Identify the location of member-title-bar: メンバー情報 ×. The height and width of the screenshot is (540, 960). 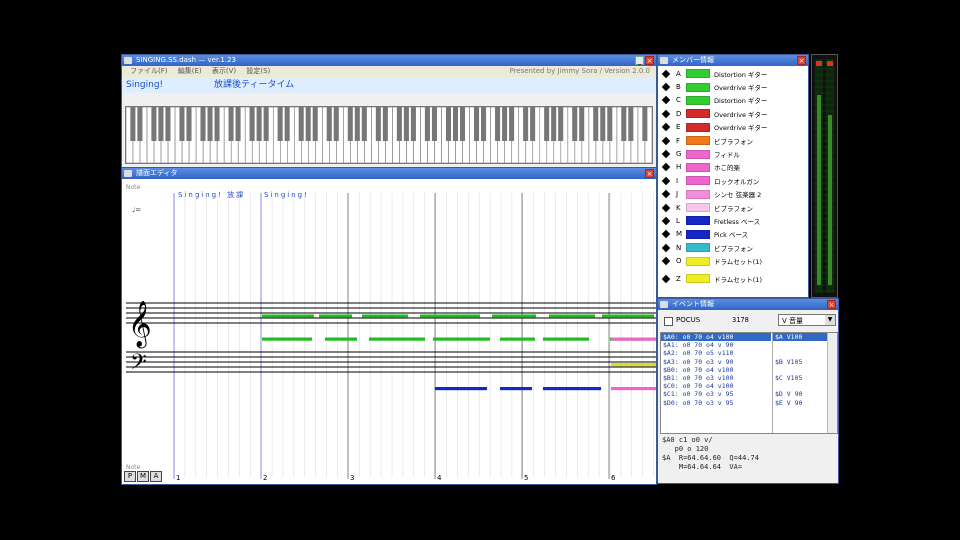
(733, 60).